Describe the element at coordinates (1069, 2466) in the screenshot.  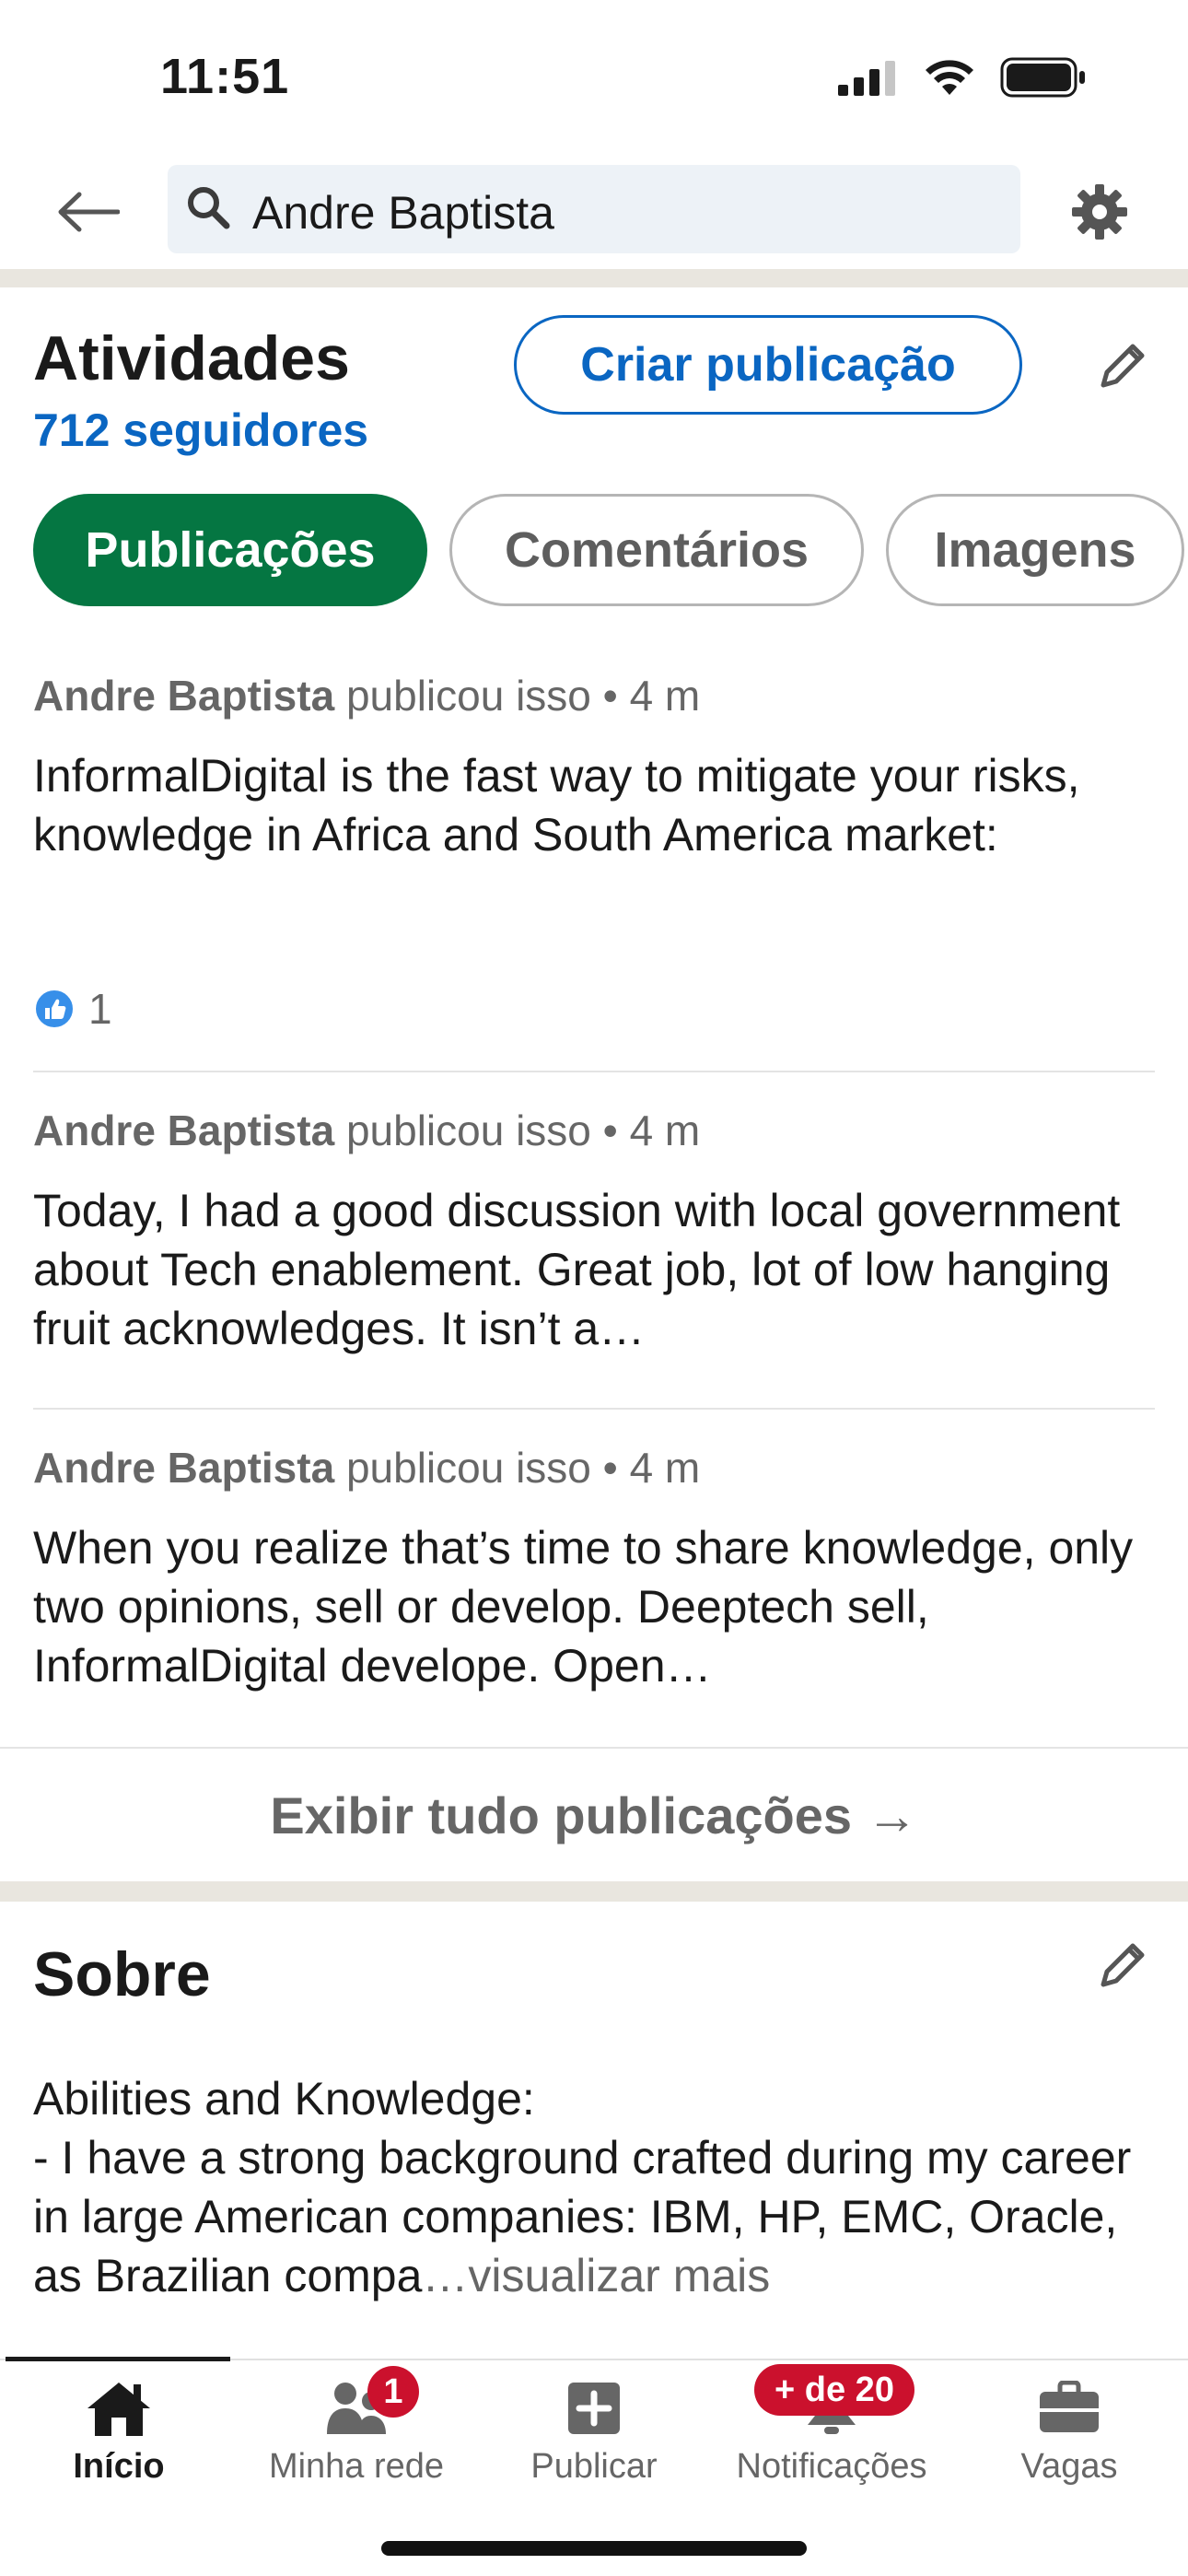
I see `nav-label: Vagas` at that location.